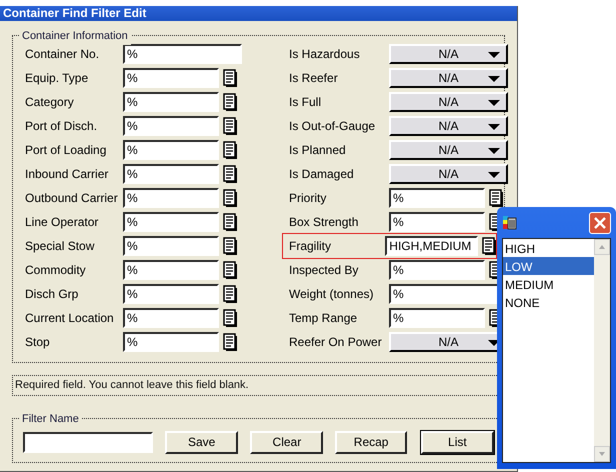  What do you see at coordinates (318, 150) in the screenshot?
I see `field-label: Is Planned` at bounding box center [318, 150].